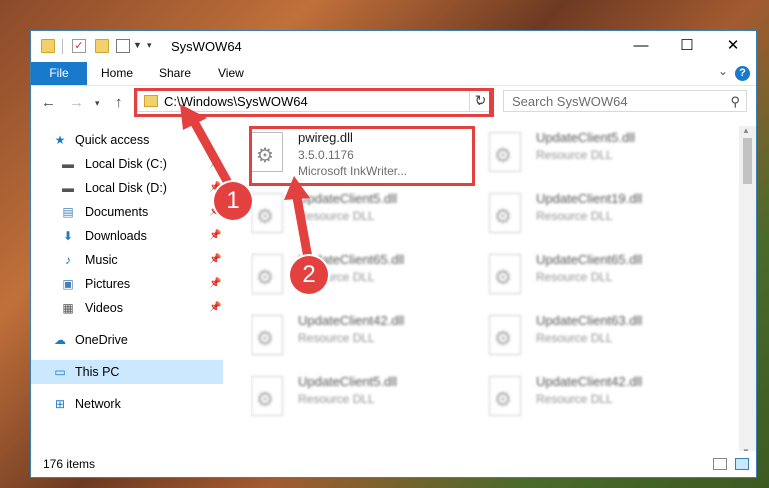  Describe the element at coordinates (233, 201) in the screenshot. I see `callout-badge-1: 1` at that location.